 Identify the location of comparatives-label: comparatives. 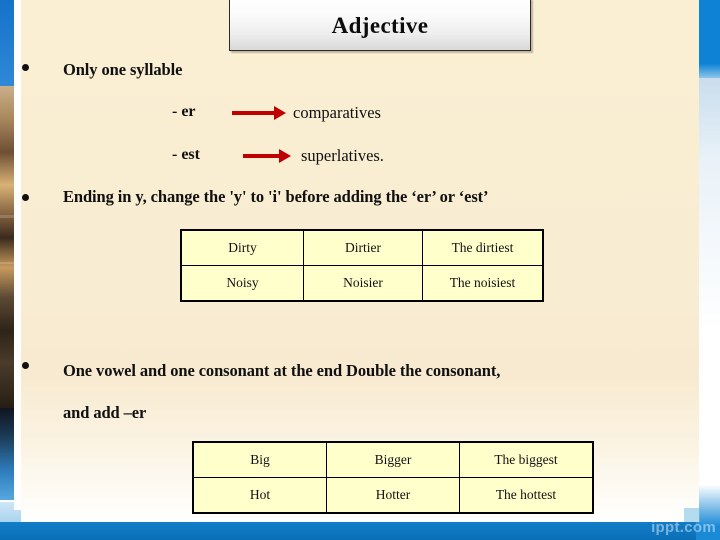
(337, 112).